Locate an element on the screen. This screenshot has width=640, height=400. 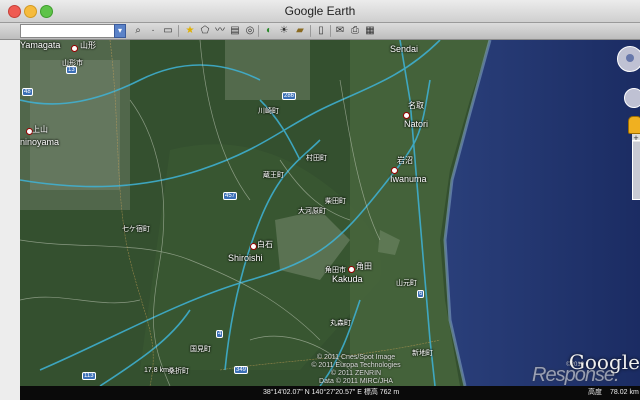
place-label-kakuda: Kakuda is located at coordinates (347, 279).